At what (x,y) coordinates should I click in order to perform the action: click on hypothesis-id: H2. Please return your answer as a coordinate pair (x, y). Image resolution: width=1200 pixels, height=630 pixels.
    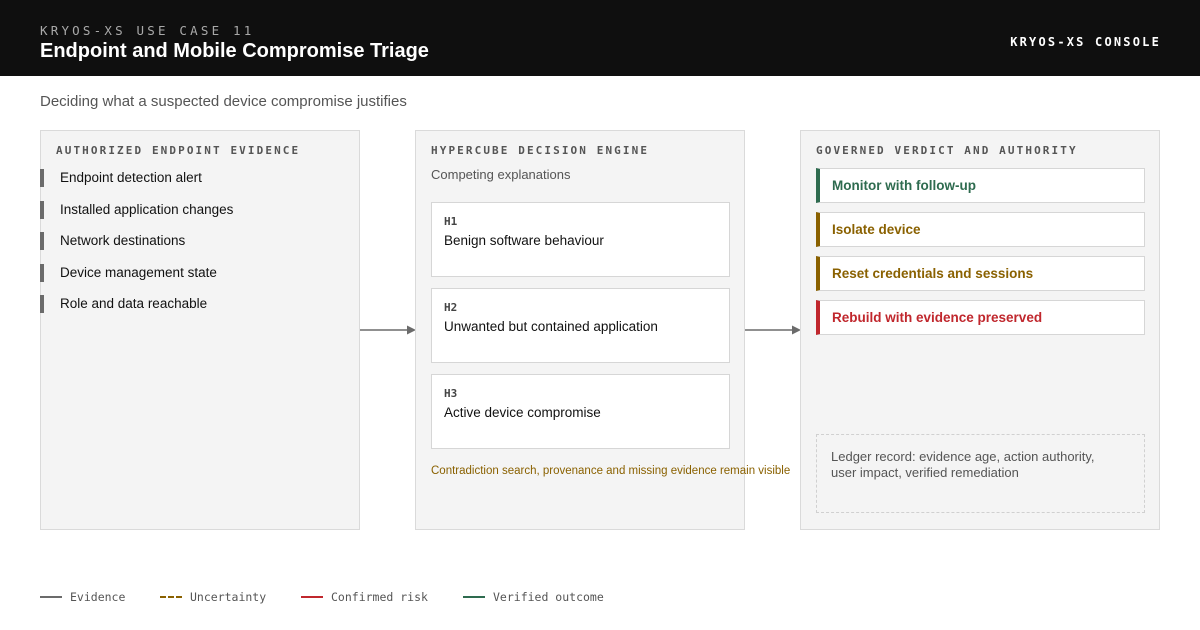
    Looking at the image, I should click on (451, 307).